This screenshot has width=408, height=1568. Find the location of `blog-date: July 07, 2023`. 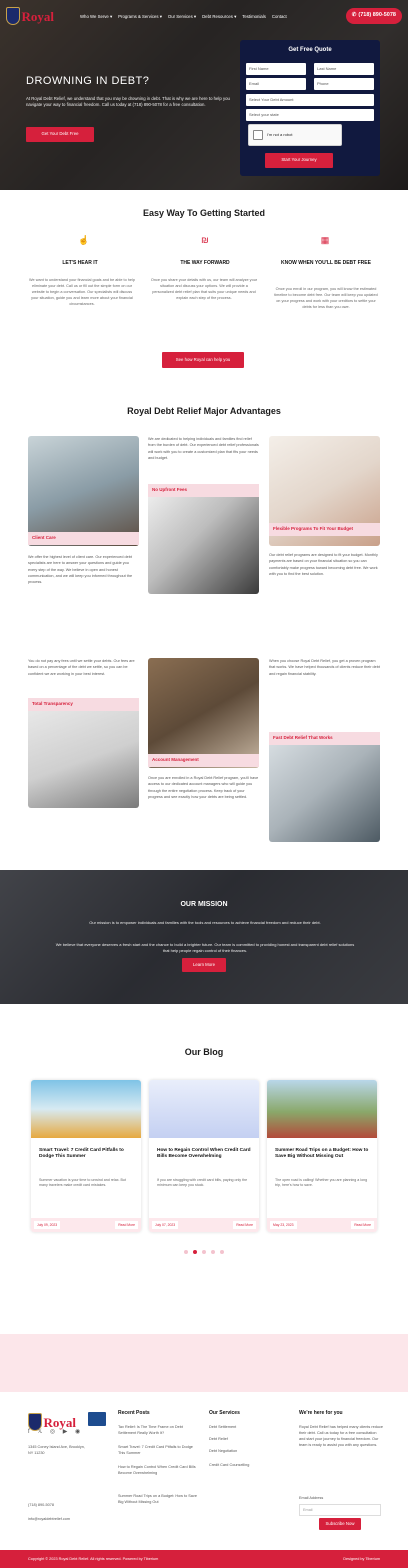

blog-date: July 07, 2023 is located at coordinates (165, 1225).